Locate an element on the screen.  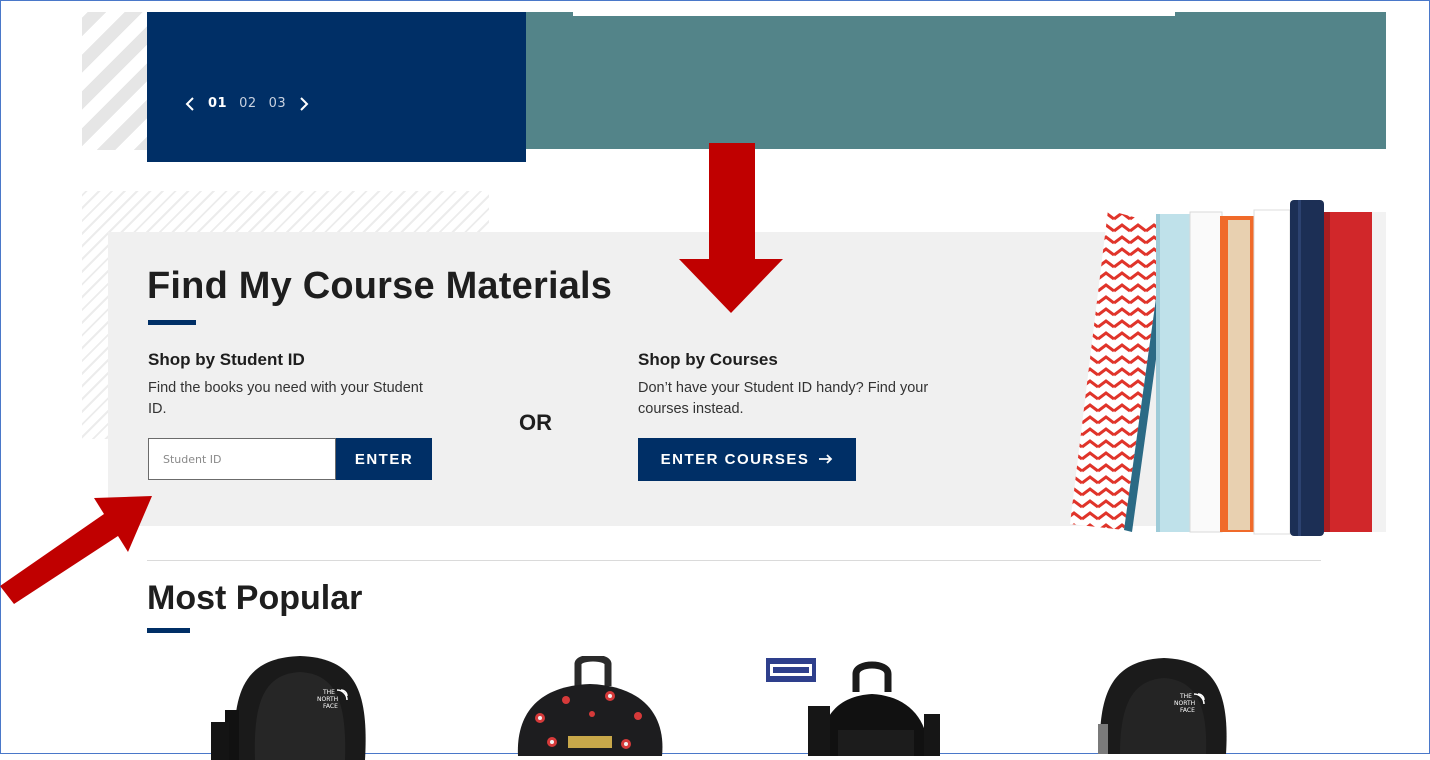
arrow-right-icon is located at coordinates (826, 459).